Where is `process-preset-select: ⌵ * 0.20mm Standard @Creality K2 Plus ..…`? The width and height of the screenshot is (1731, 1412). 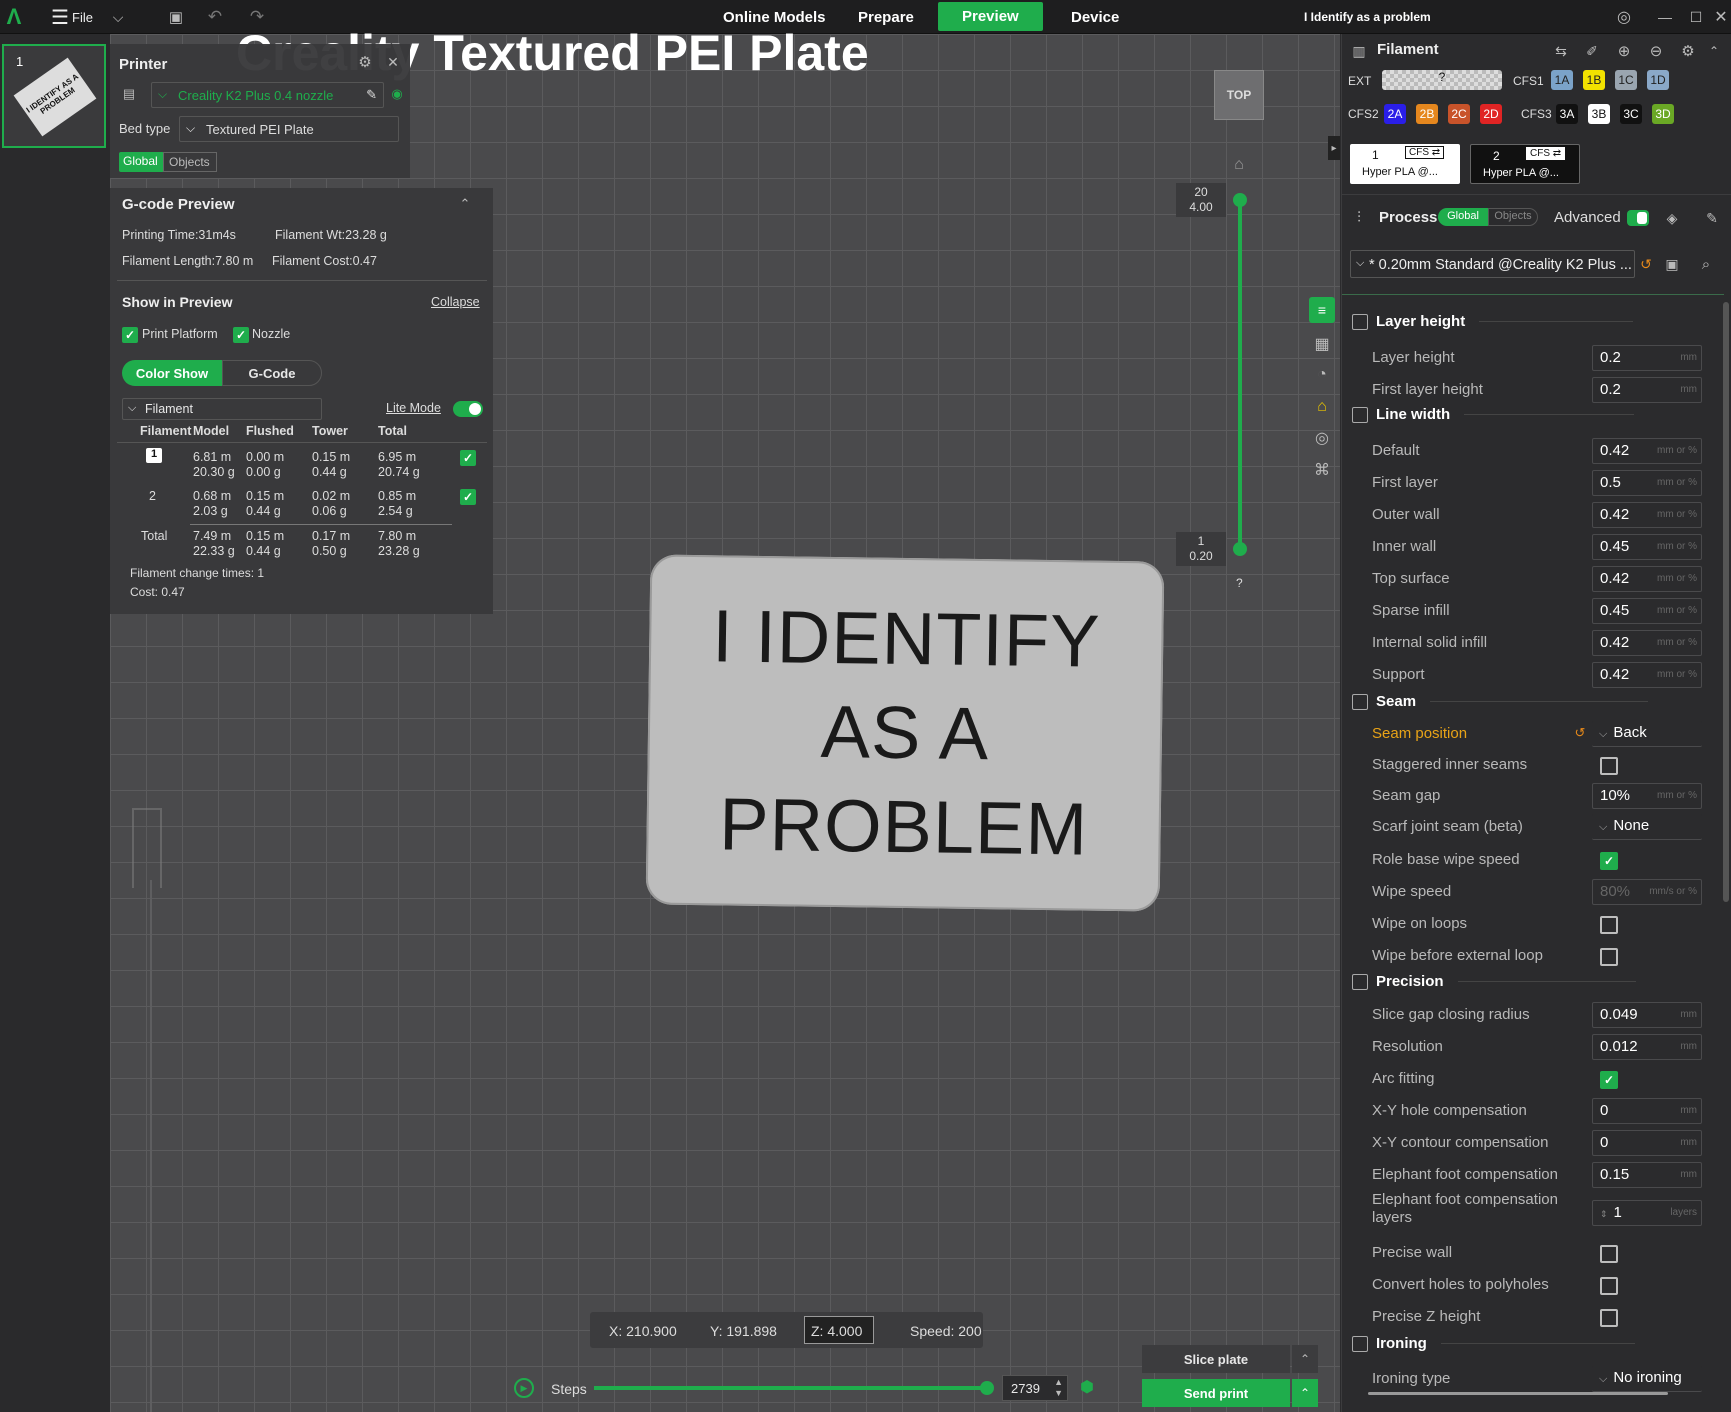
process-preset-select: ⌵ * 0.20mm Standard @Creality K2 Plus ..… is located at coordinates (1492, 264).